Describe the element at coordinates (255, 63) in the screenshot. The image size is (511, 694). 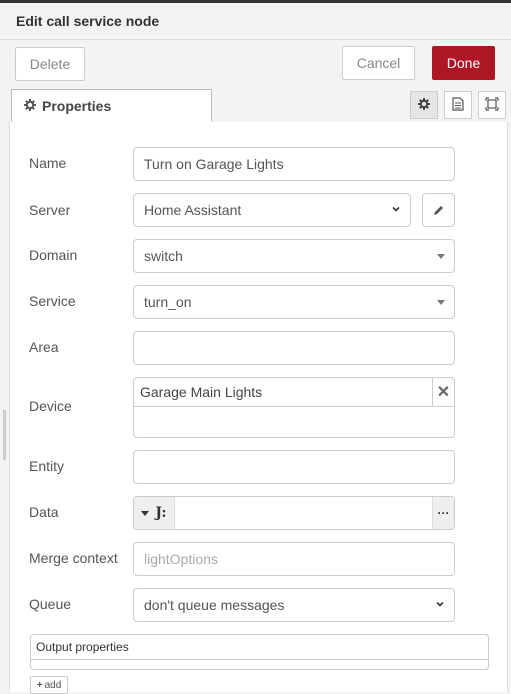
I see `dialog-toolbar: Delete Cancel Done` at that location.